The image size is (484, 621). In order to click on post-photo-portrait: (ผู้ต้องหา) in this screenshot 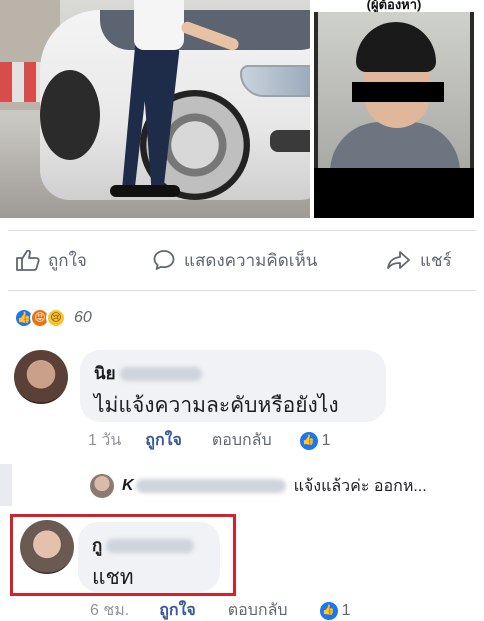, I will do `click(394, 109)`.